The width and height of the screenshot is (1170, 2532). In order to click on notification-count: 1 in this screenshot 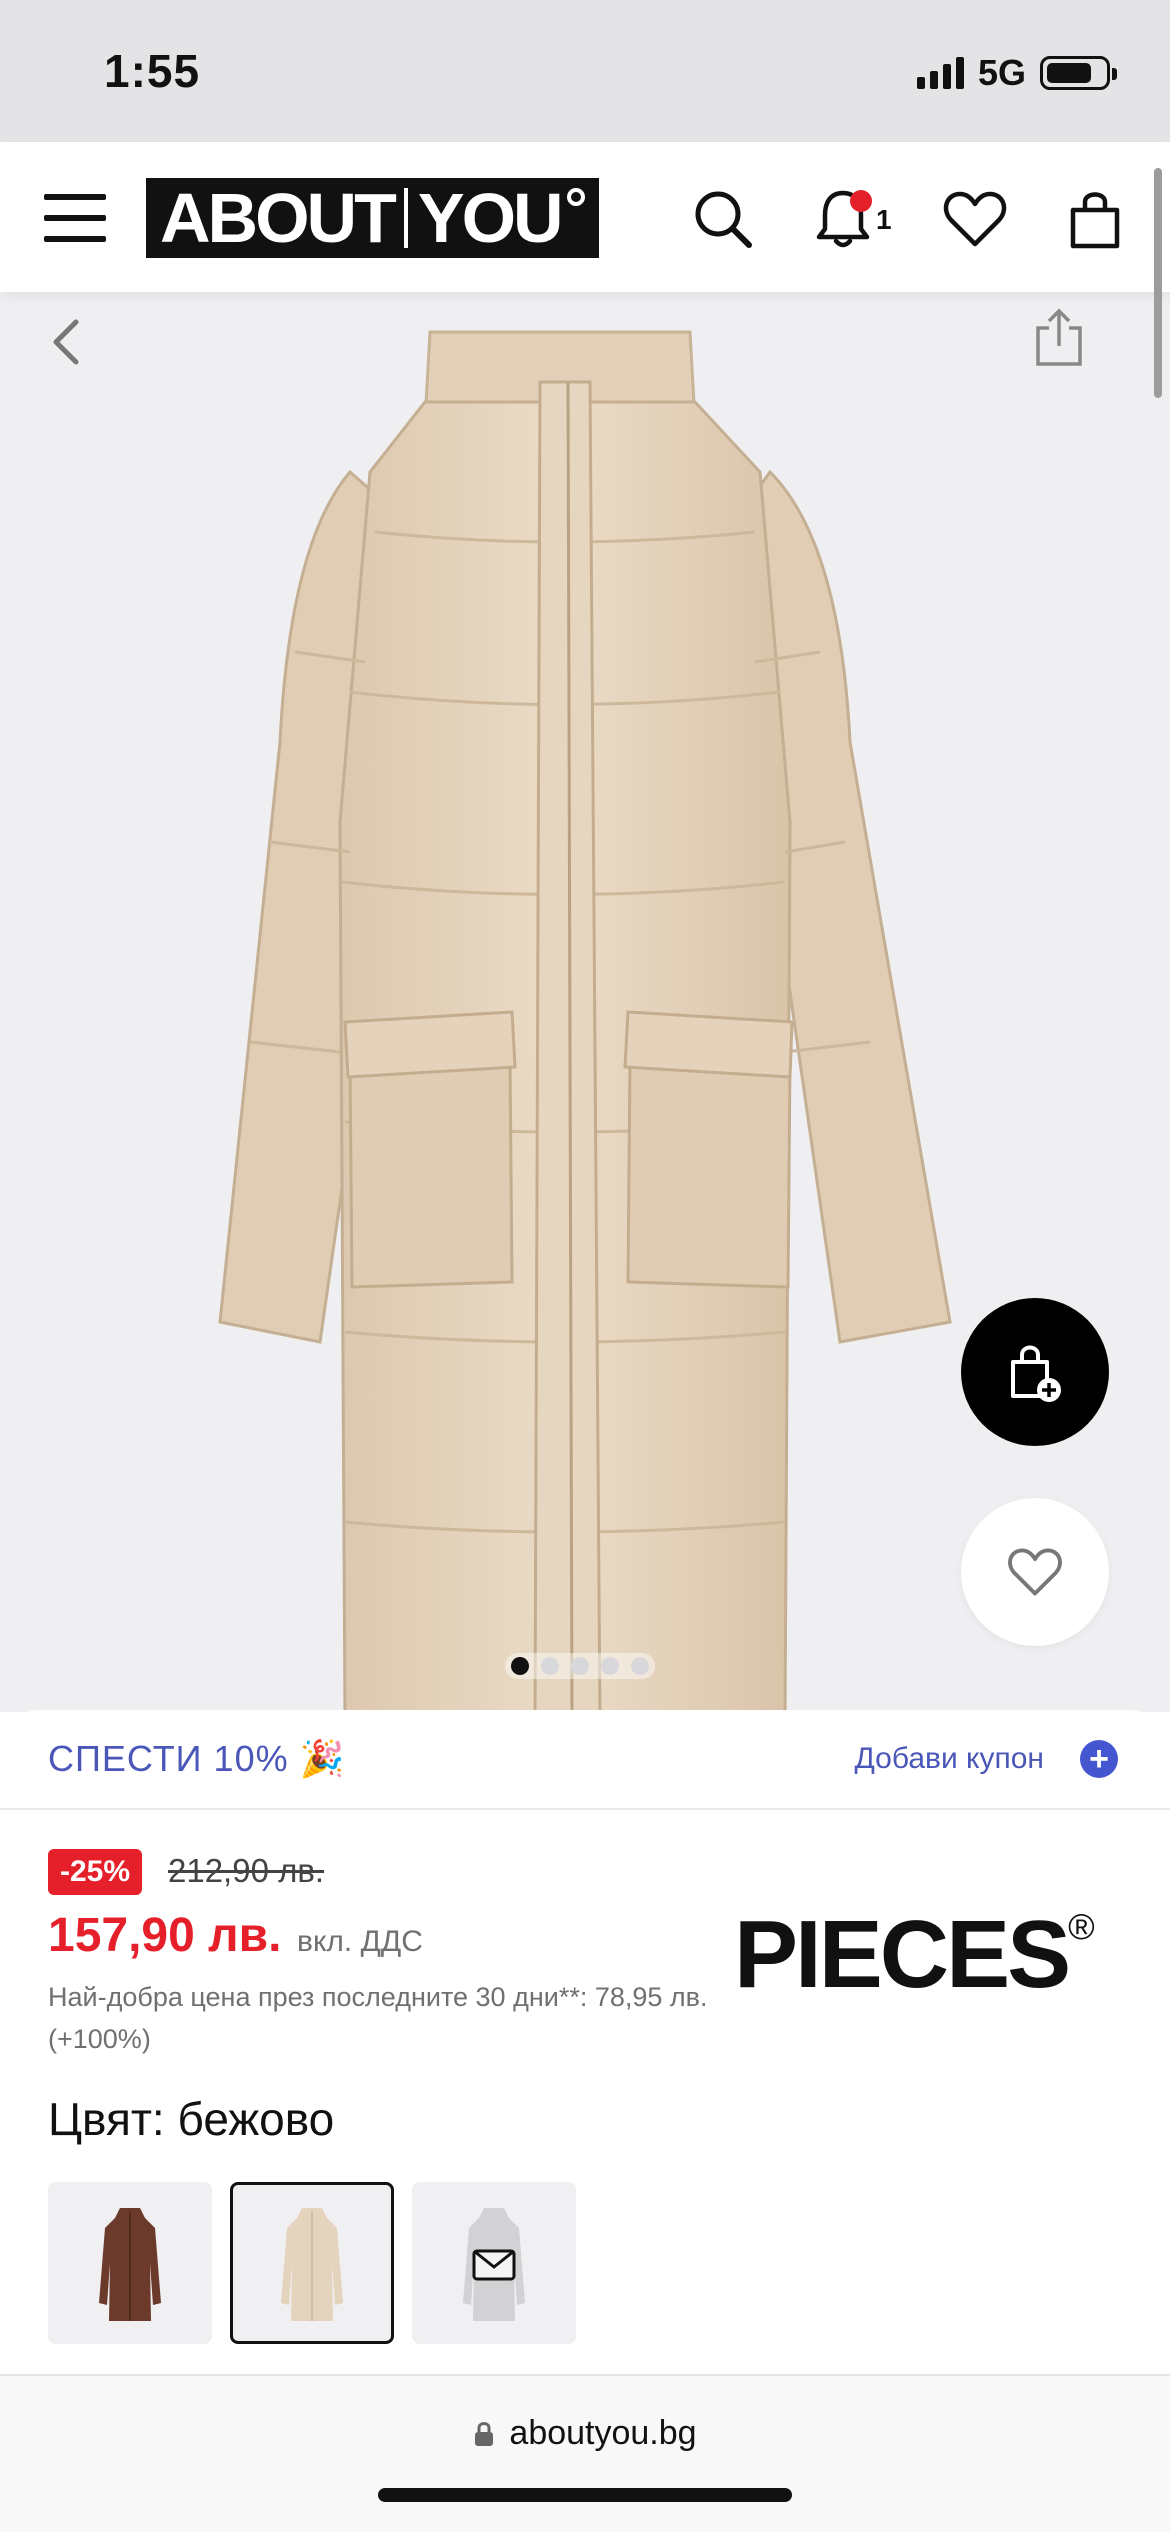, I will do `click(884, 219)`.